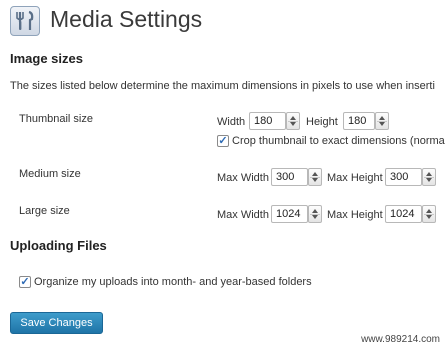 This screenshot has width=446, height=350. I want to click on save-changes-button: Save Changes, so click(56, 323).